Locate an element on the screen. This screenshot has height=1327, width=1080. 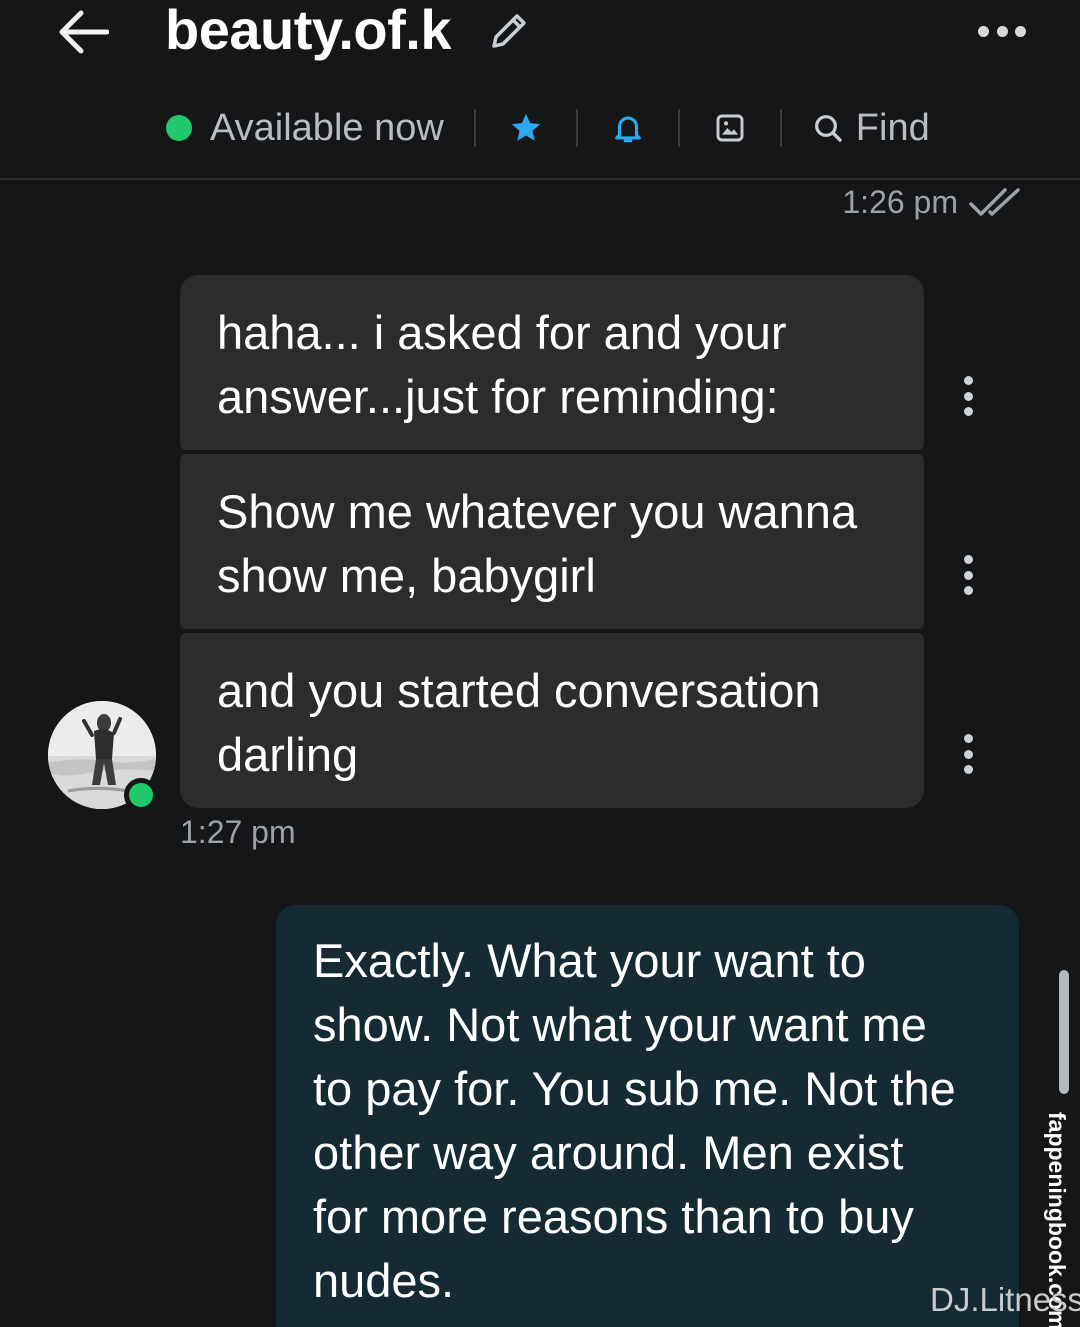
availability-status: Available now is located at coordinates (327, 128).